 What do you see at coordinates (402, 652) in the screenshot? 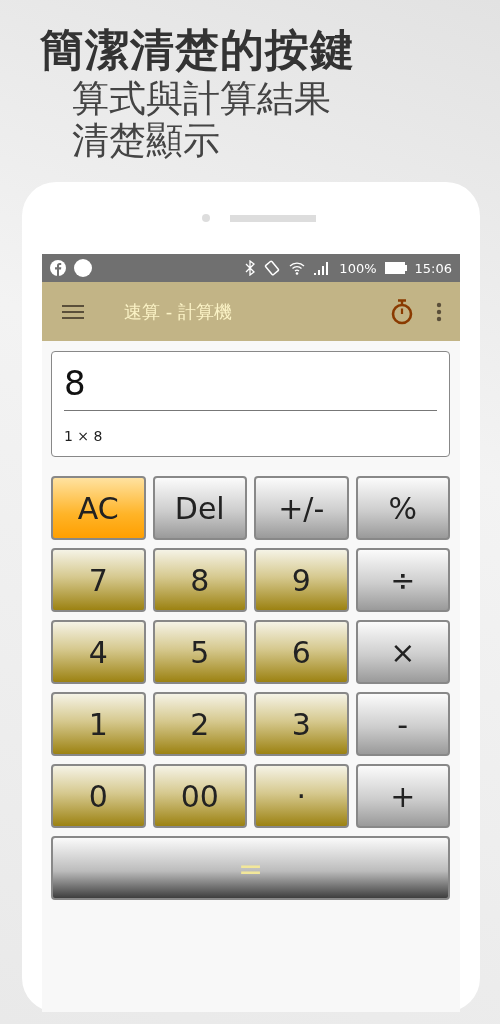
I see `calculator-key: ×` at bounding box center [402, 652].